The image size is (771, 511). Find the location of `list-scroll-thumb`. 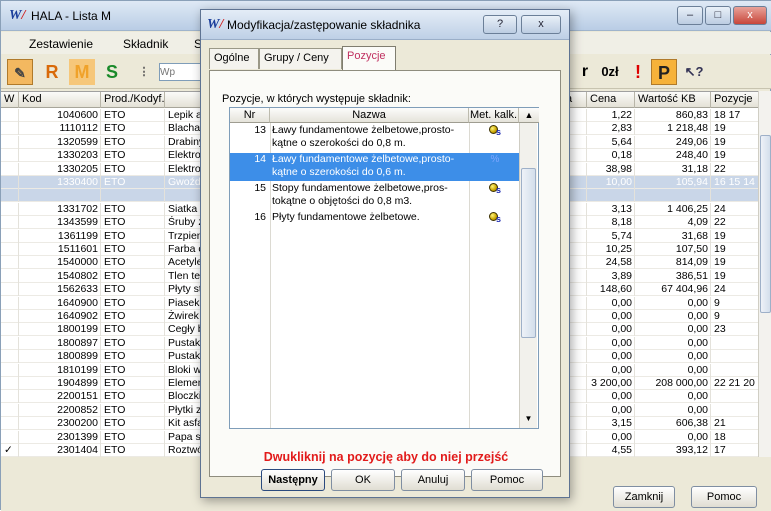

list-scroll-thumb is located at coordinates (528, 253).